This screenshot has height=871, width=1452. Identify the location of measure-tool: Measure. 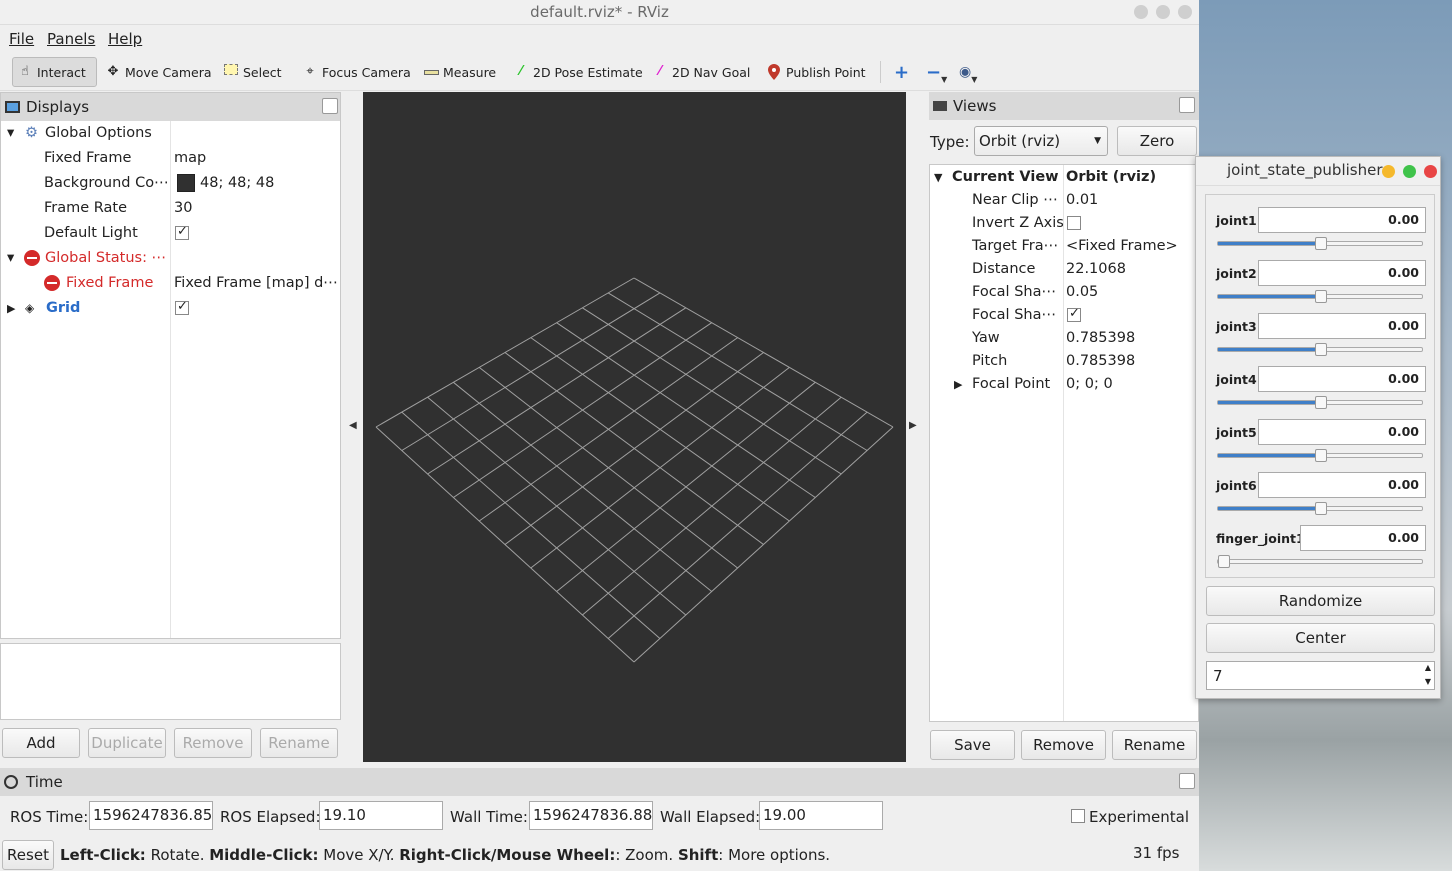
(459, 72).